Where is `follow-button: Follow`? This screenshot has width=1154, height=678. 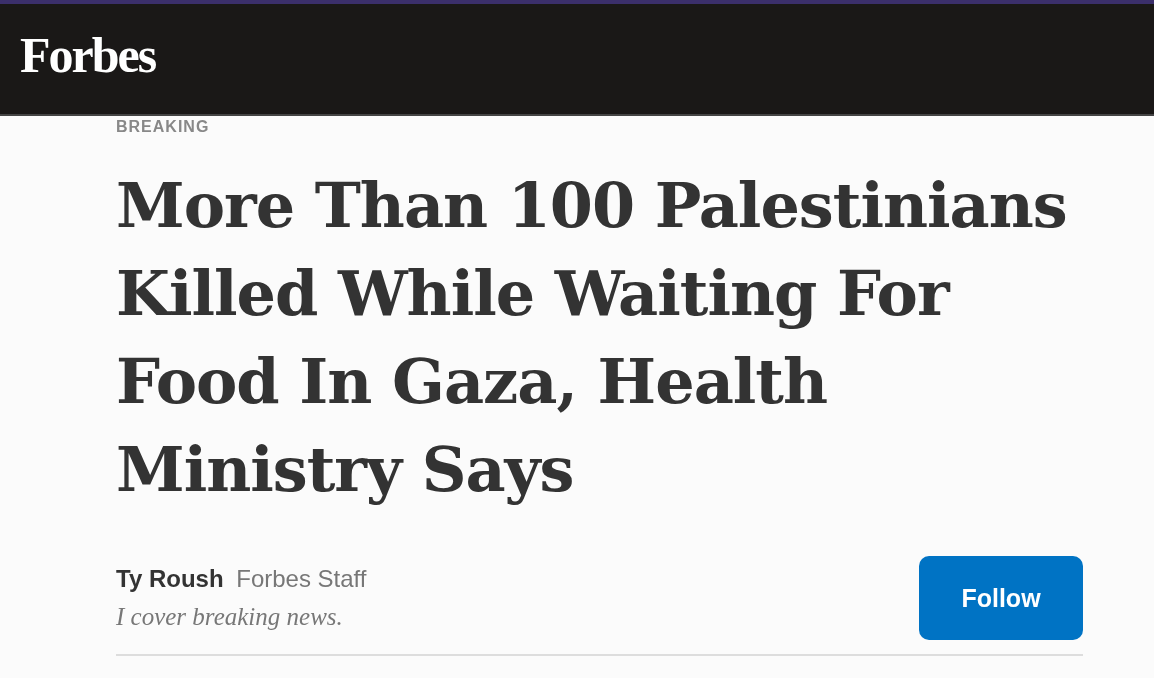
follow-button: Follow is located at coordinates (1001, 598).